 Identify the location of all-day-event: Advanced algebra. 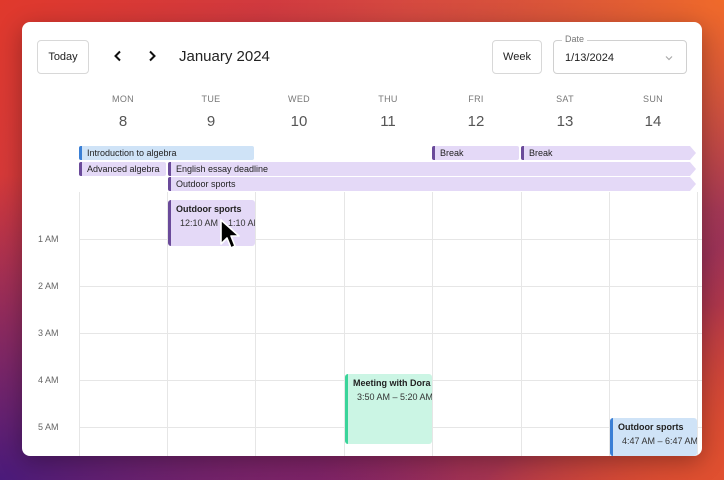
(122, 169).